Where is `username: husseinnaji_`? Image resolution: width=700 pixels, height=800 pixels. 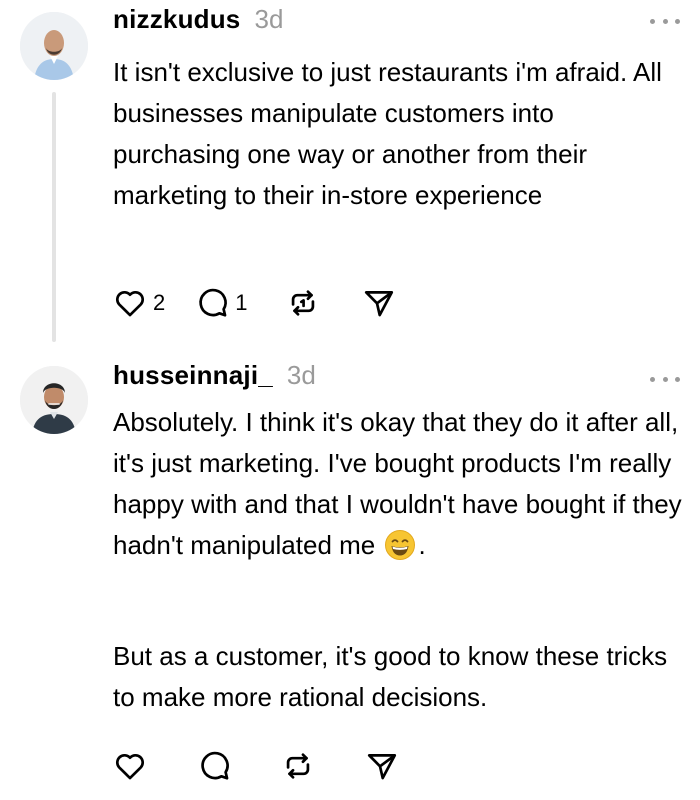 username: husseinnaji_ is located at coordinates (193, 375).